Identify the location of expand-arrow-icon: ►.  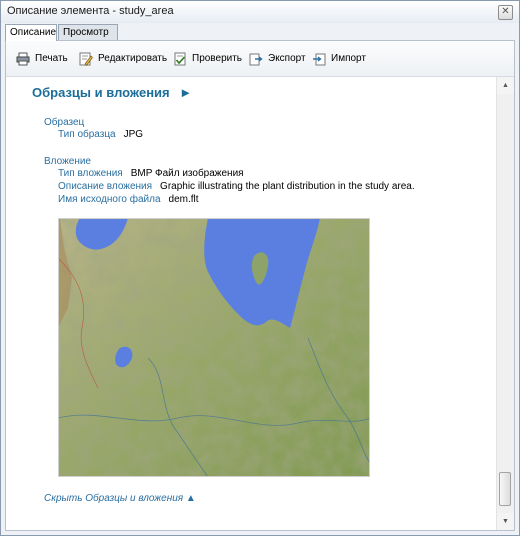
(186, 92).